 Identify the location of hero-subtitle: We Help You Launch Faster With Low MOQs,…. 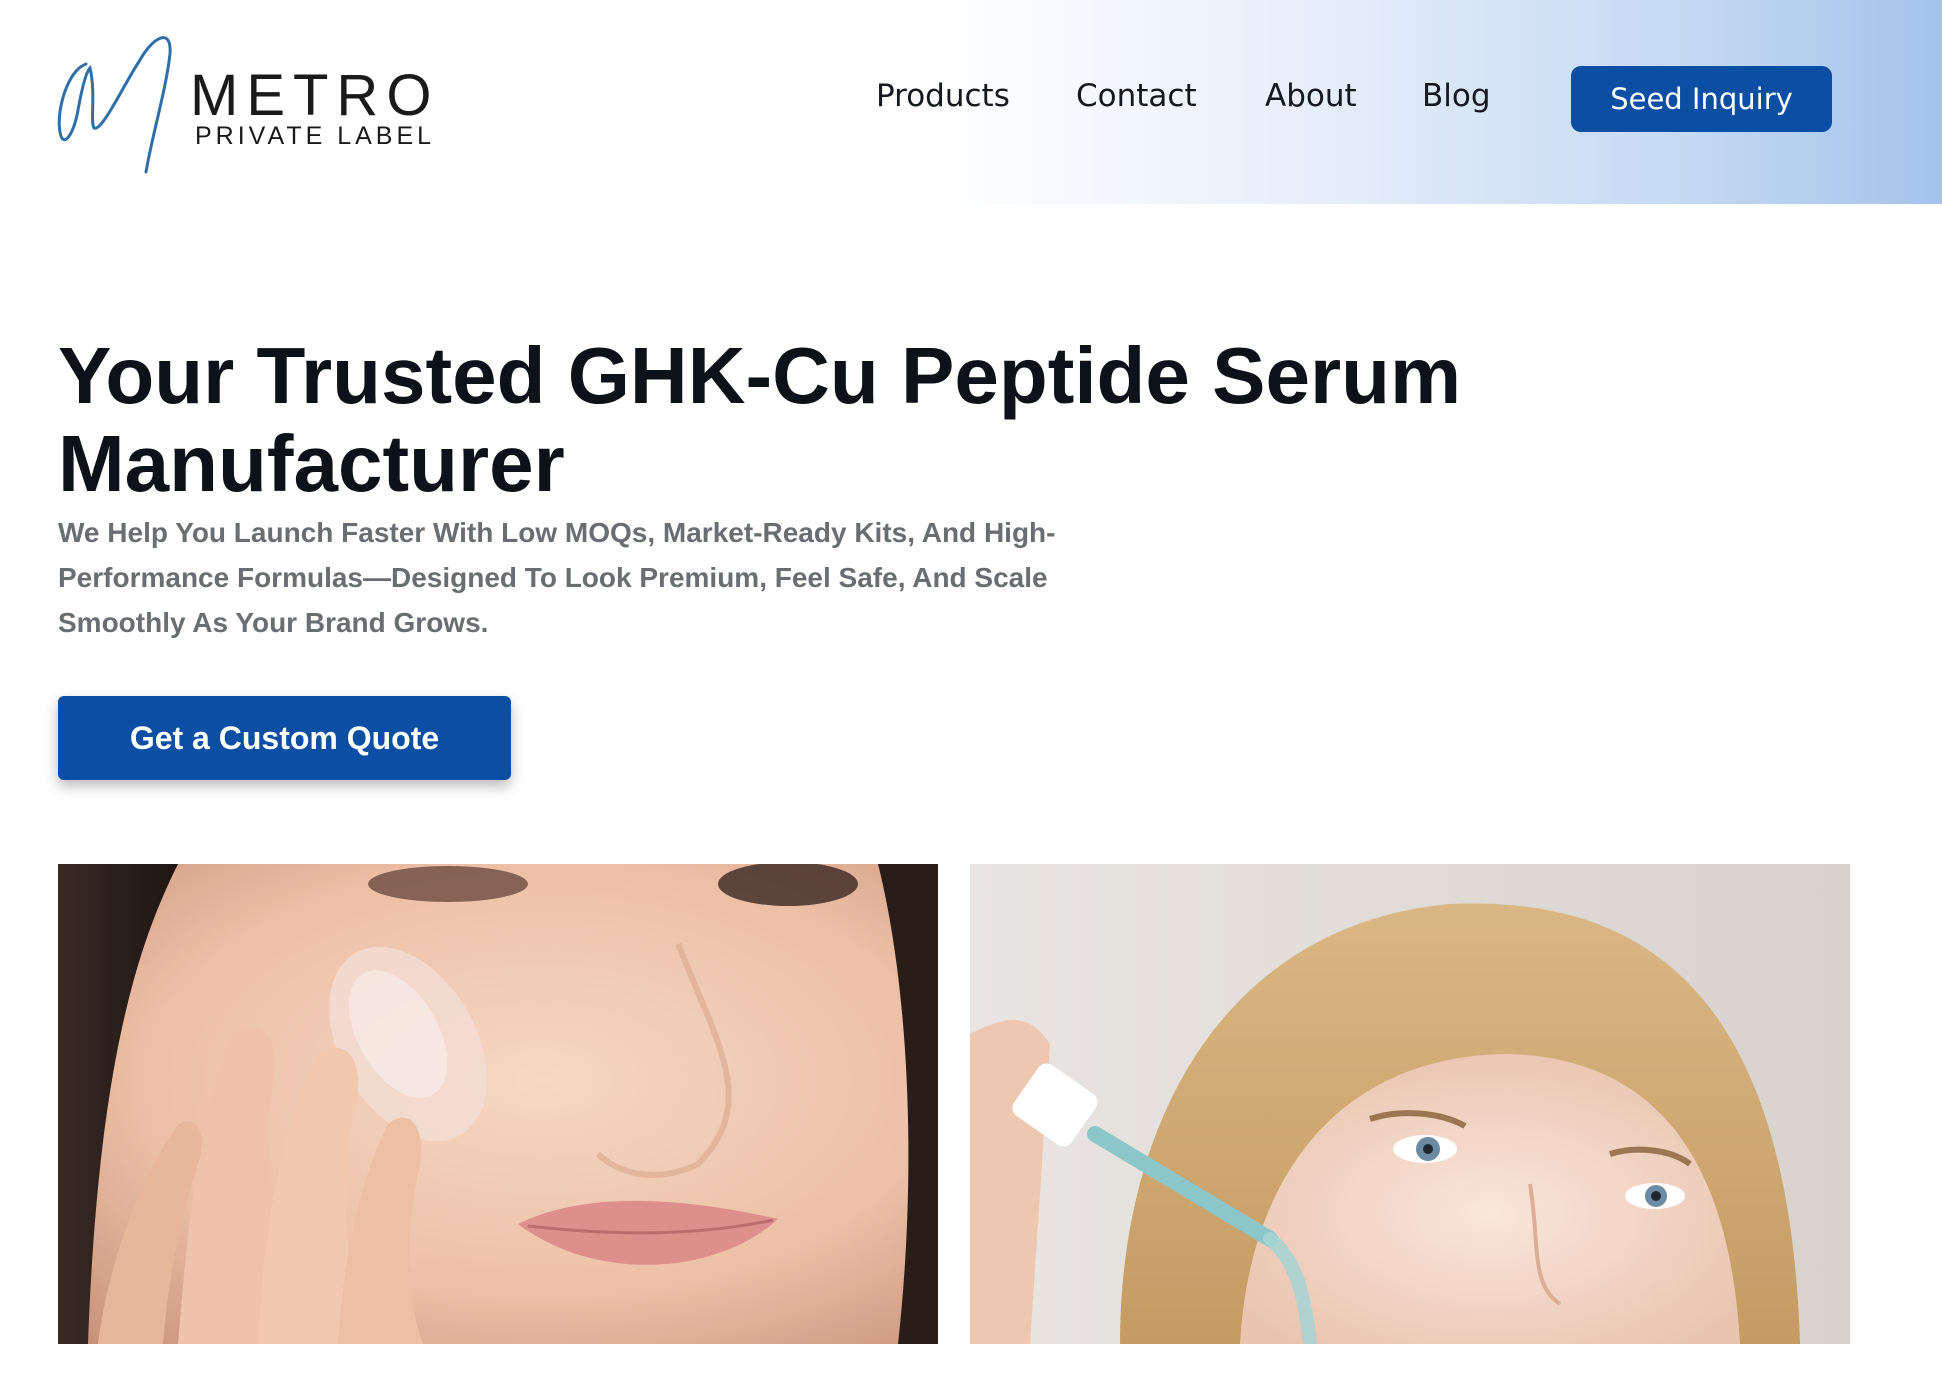
(613, 577).